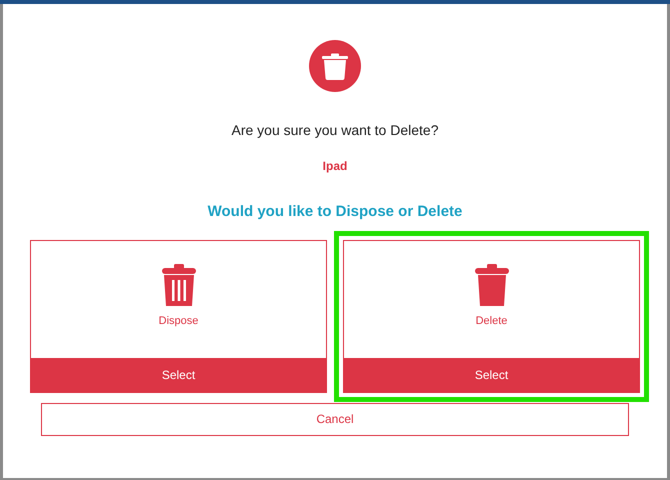 This screenshot has width=670, height=480. What do you see at coordinates (492, 321) in the screenshot?
I see `option-label: Delete` at bounding box center [492, 321].